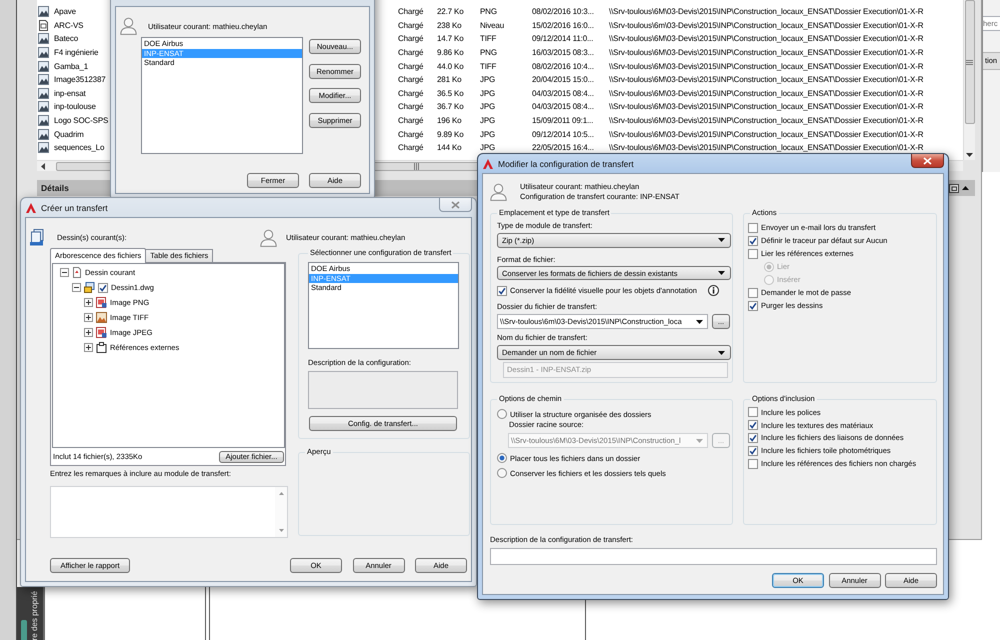 The width and height of the screenshot is (1000, 640). Describe the element at coordinates (43, 166) in the screenshot. I see `left-arrow-icon` at that location.